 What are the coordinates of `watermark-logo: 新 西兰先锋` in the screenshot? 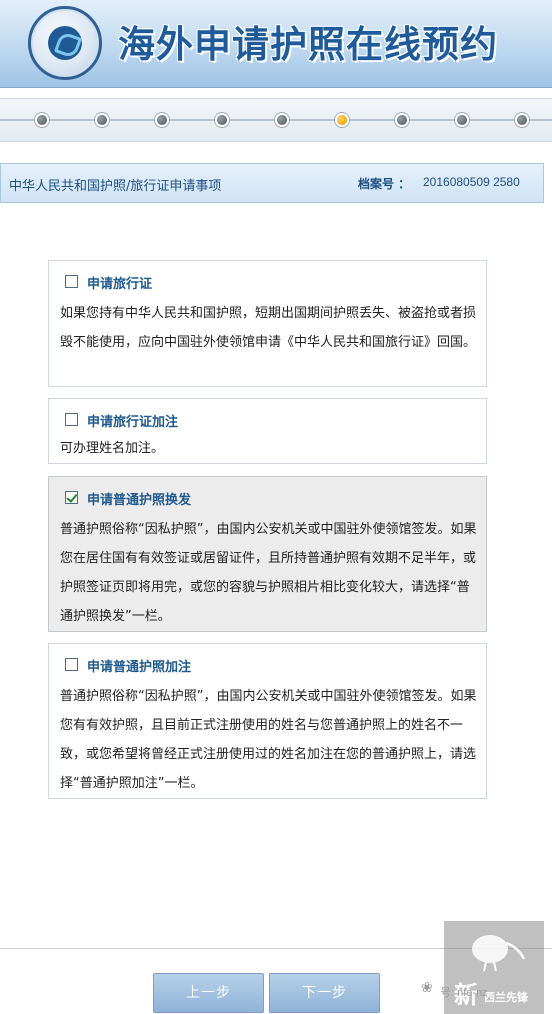 It's located at (494, 967).